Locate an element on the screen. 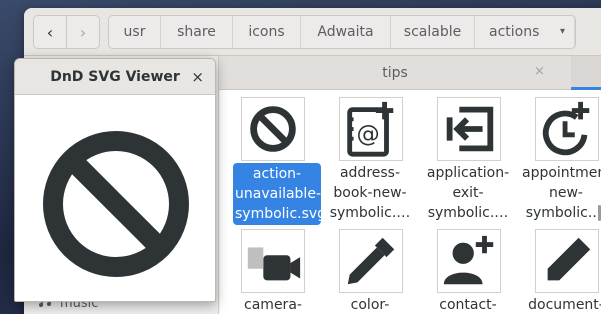  camera-icon is located at coordinates (273, 261).